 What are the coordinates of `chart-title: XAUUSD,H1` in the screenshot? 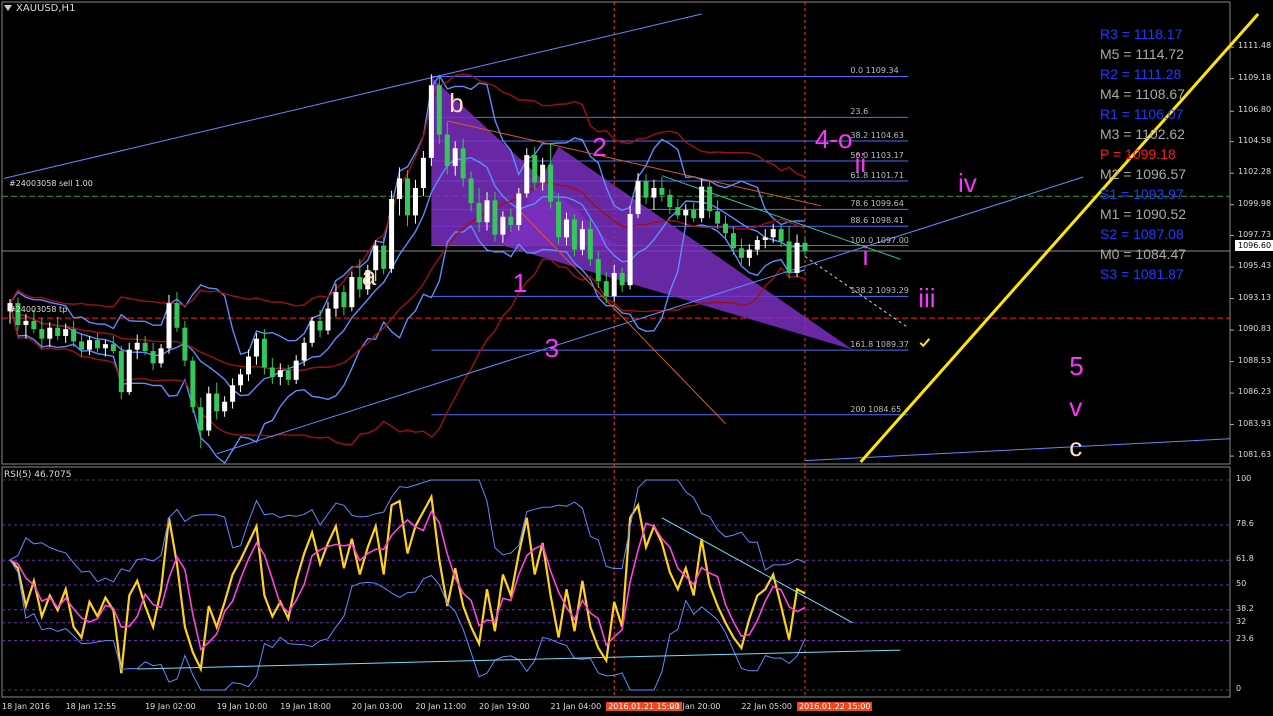 It's located at (39, 8).